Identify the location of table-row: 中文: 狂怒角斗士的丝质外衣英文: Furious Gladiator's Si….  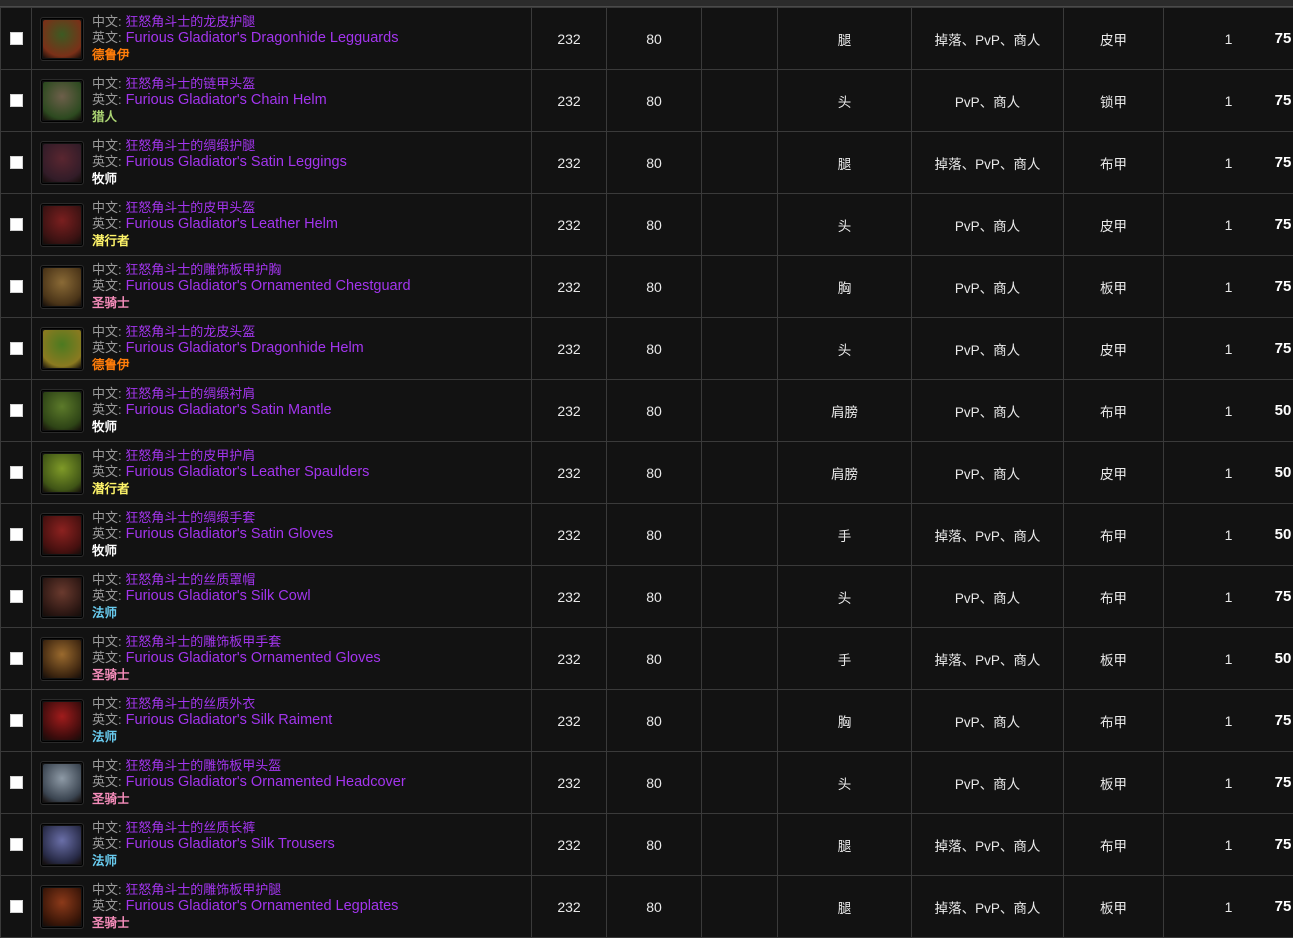
(647, 721).